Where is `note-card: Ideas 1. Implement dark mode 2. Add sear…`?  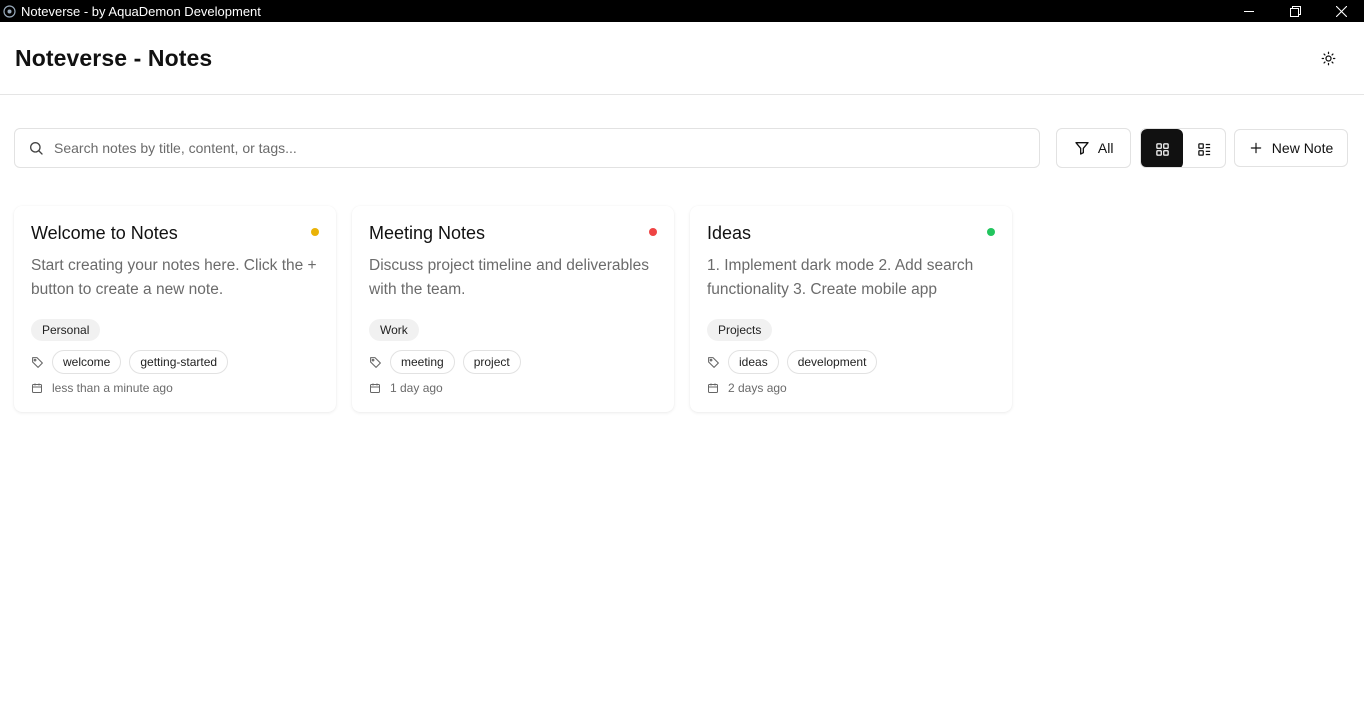 note-card: Ideas 1. Implement dark mode 2. Add sear… is located at coordinates (851, 309).